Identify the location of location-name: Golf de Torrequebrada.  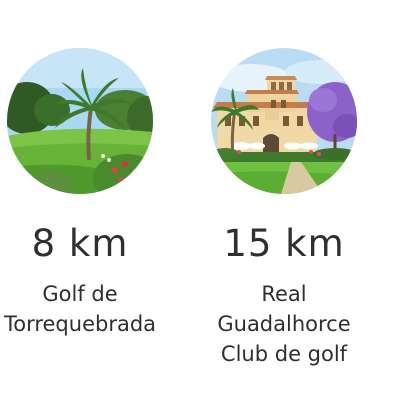
(82, 309).